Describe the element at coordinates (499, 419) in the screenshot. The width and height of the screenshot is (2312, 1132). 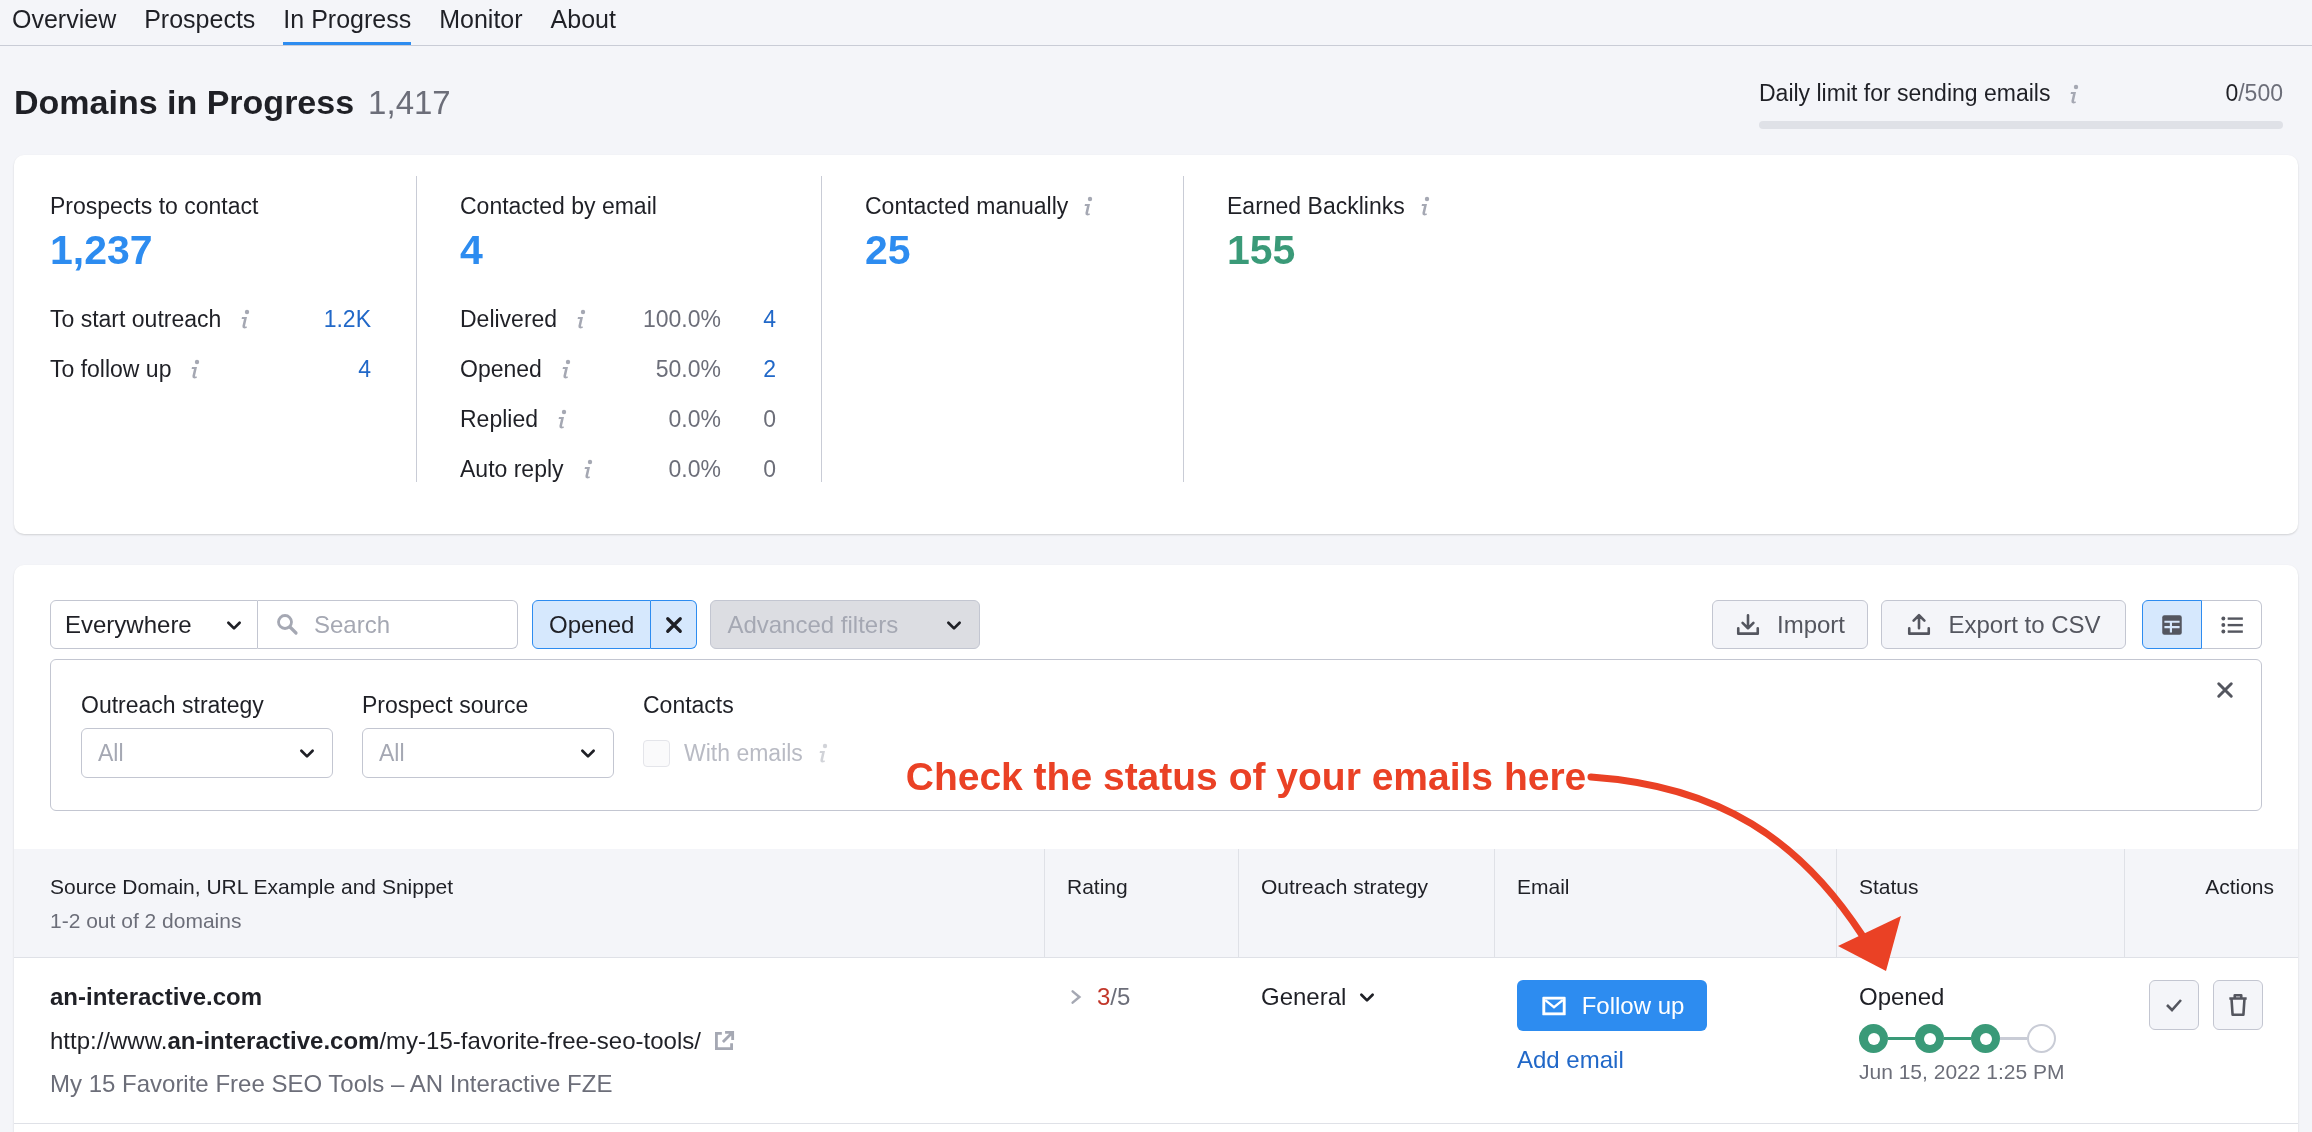
I see `stat-label: Replied` at that location.